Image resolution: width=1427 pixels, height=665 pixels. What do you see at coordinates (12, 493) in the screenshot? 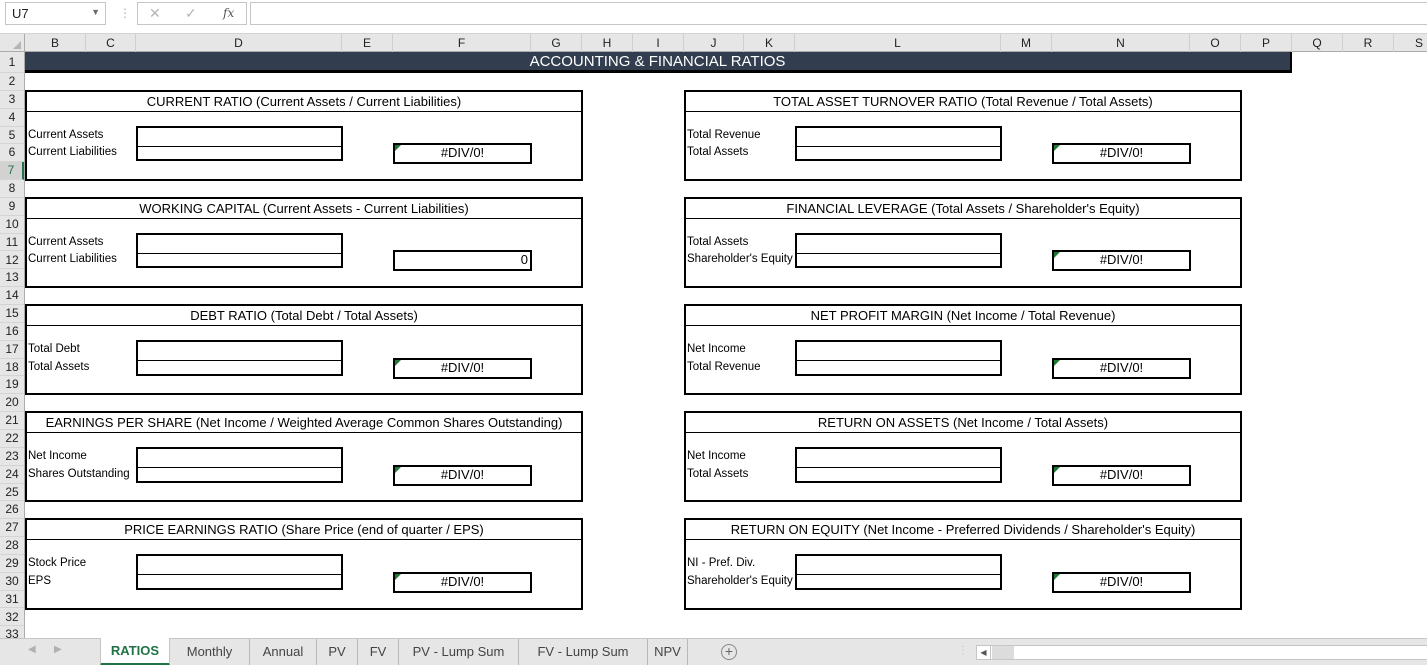
I see `row-header-25: 25` at bounding box center [12, 493].